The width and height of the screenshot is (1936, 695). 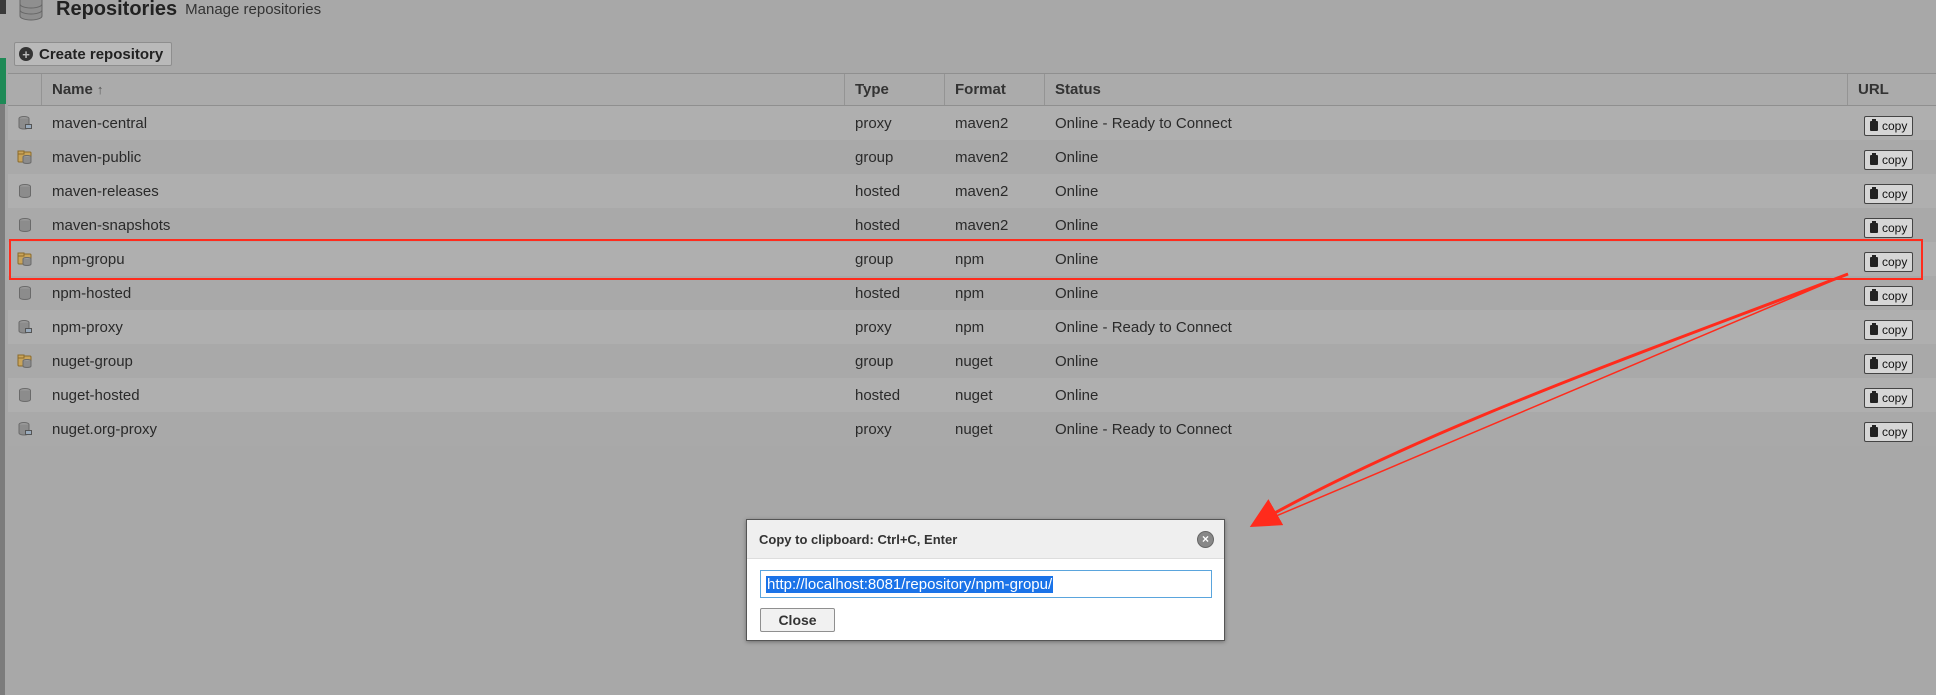 What do you see at coordinates (443, 429) in the screenshot?
I see `repo-name: nuget.org-proxy` at bounding box center [443, 429].